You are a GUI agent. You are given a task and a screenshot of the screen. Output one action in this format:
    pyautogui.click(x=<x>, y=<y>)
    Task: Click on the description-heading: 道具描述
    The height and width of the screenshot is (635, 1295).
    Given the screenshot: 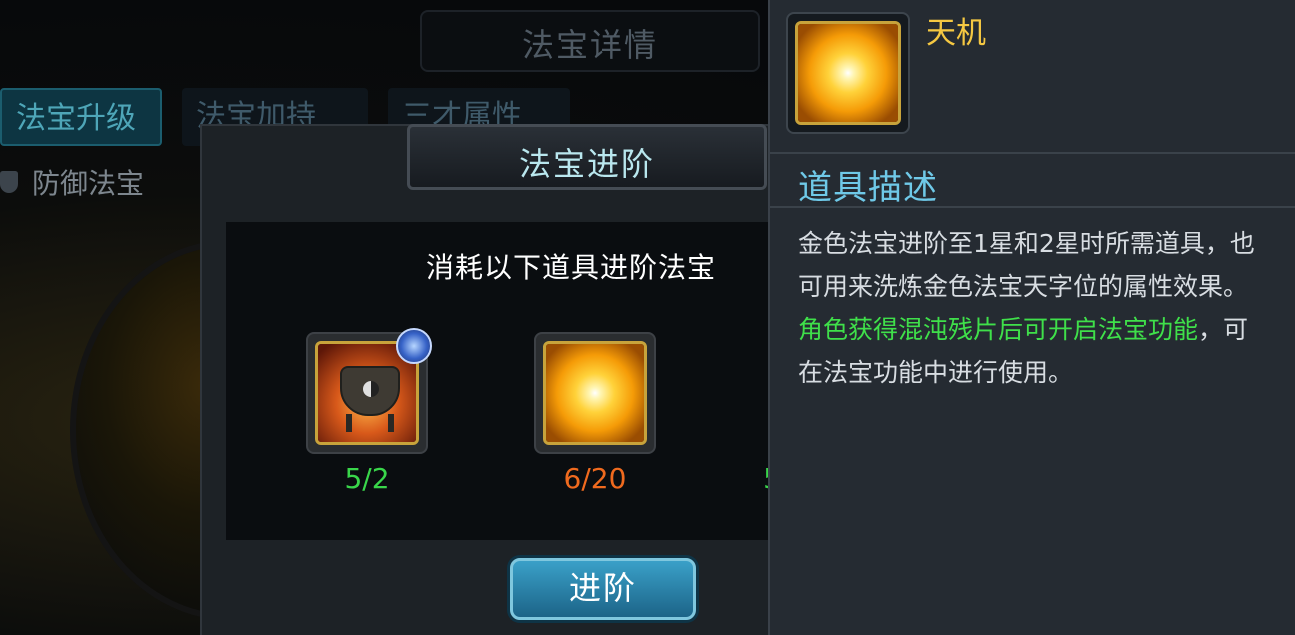 What is the action you would take?
    pyautogui.click(x=868, y=188)
    